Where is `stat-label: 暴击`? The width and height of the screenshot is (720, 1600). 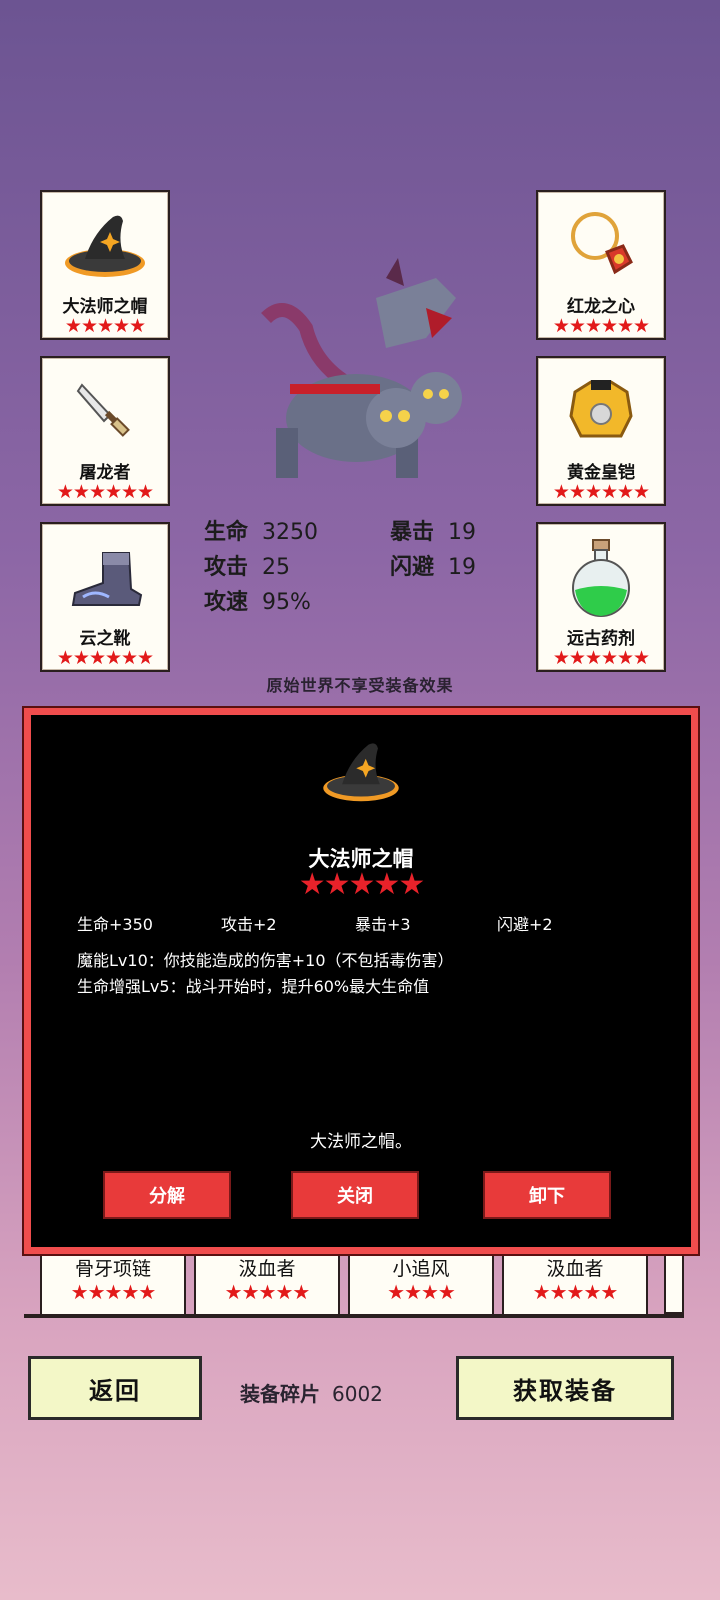 stat-label: 暴击 is located at coordinates (412, 532).